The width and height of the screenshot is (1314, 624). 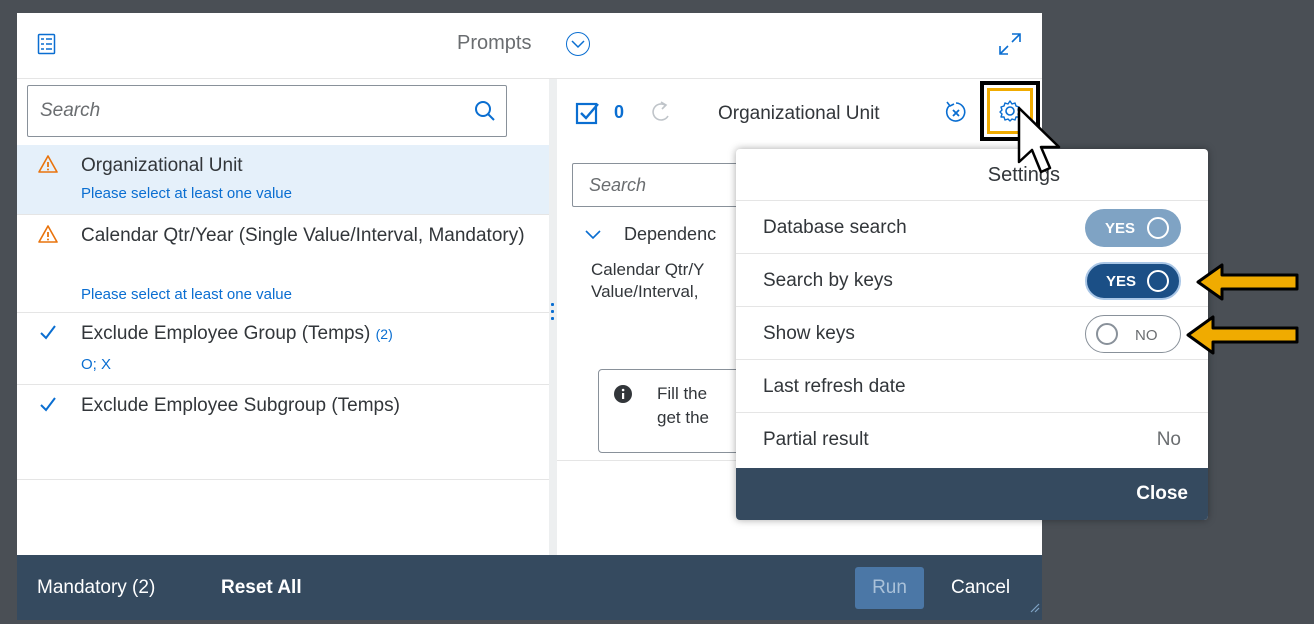 I want to click on cancel-button: Cancel, so click(x=980, y=587).